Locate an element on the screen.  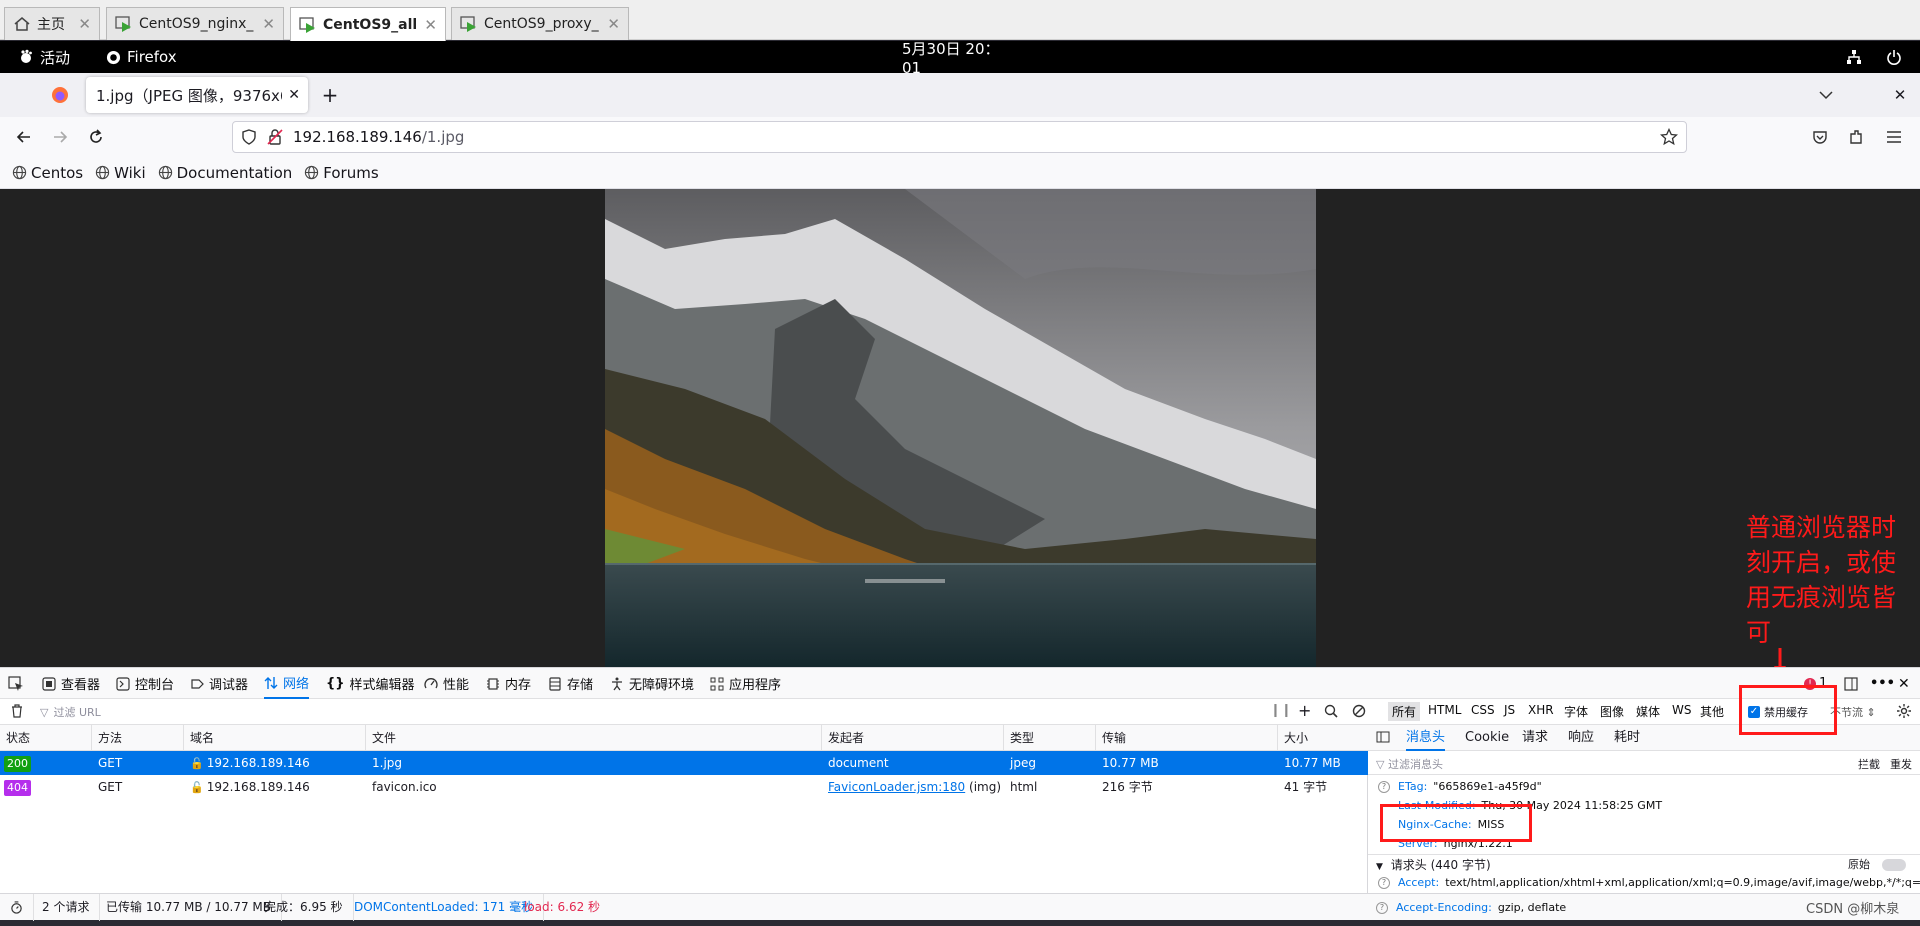
tab-accessibility: 无障碍环境 is located at coordinates (652, 683).